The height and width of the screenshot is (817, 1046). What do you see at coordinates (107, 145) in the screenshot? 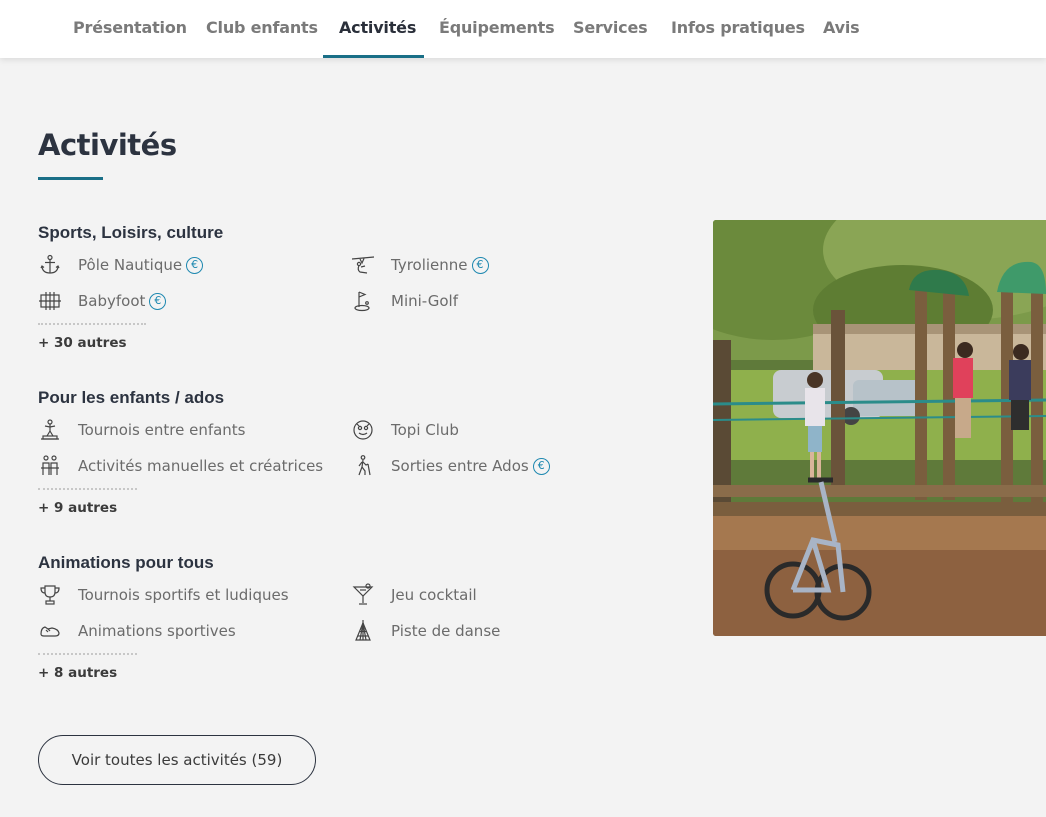
I see `page-title: Activités` at bounding box center [107, 145].